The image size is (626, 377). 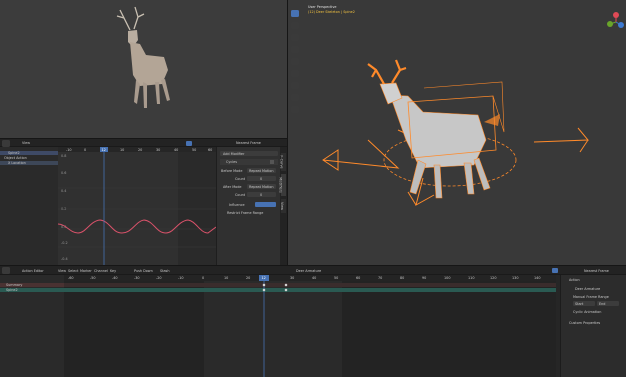 What do you see at coordinates (32, 326) in the screenshot?
I see `dopesheet-channels: Summary Spine2` at bounding box center [32, 326].